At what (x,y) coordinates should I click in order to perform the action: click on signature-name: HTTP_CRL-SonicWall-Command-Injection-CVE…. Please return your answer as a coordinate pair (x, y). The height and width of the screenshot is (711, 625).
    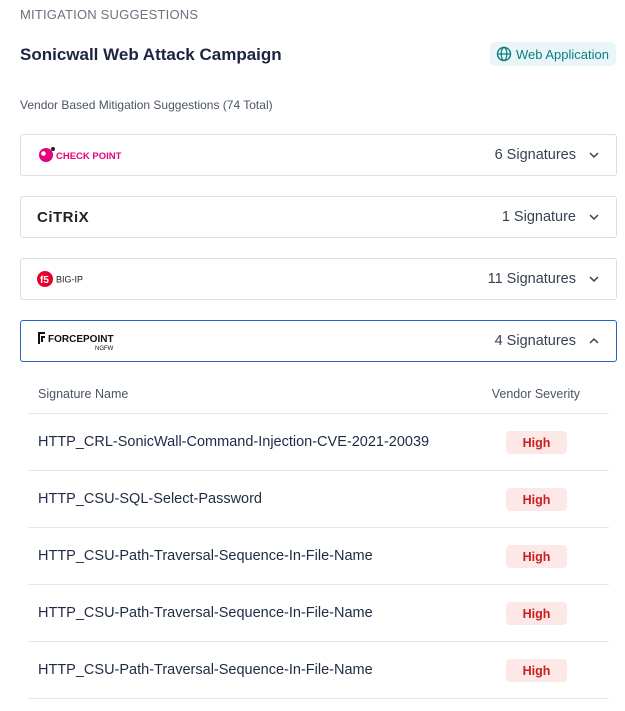
    Looking at the image, I should click on (234, 442).